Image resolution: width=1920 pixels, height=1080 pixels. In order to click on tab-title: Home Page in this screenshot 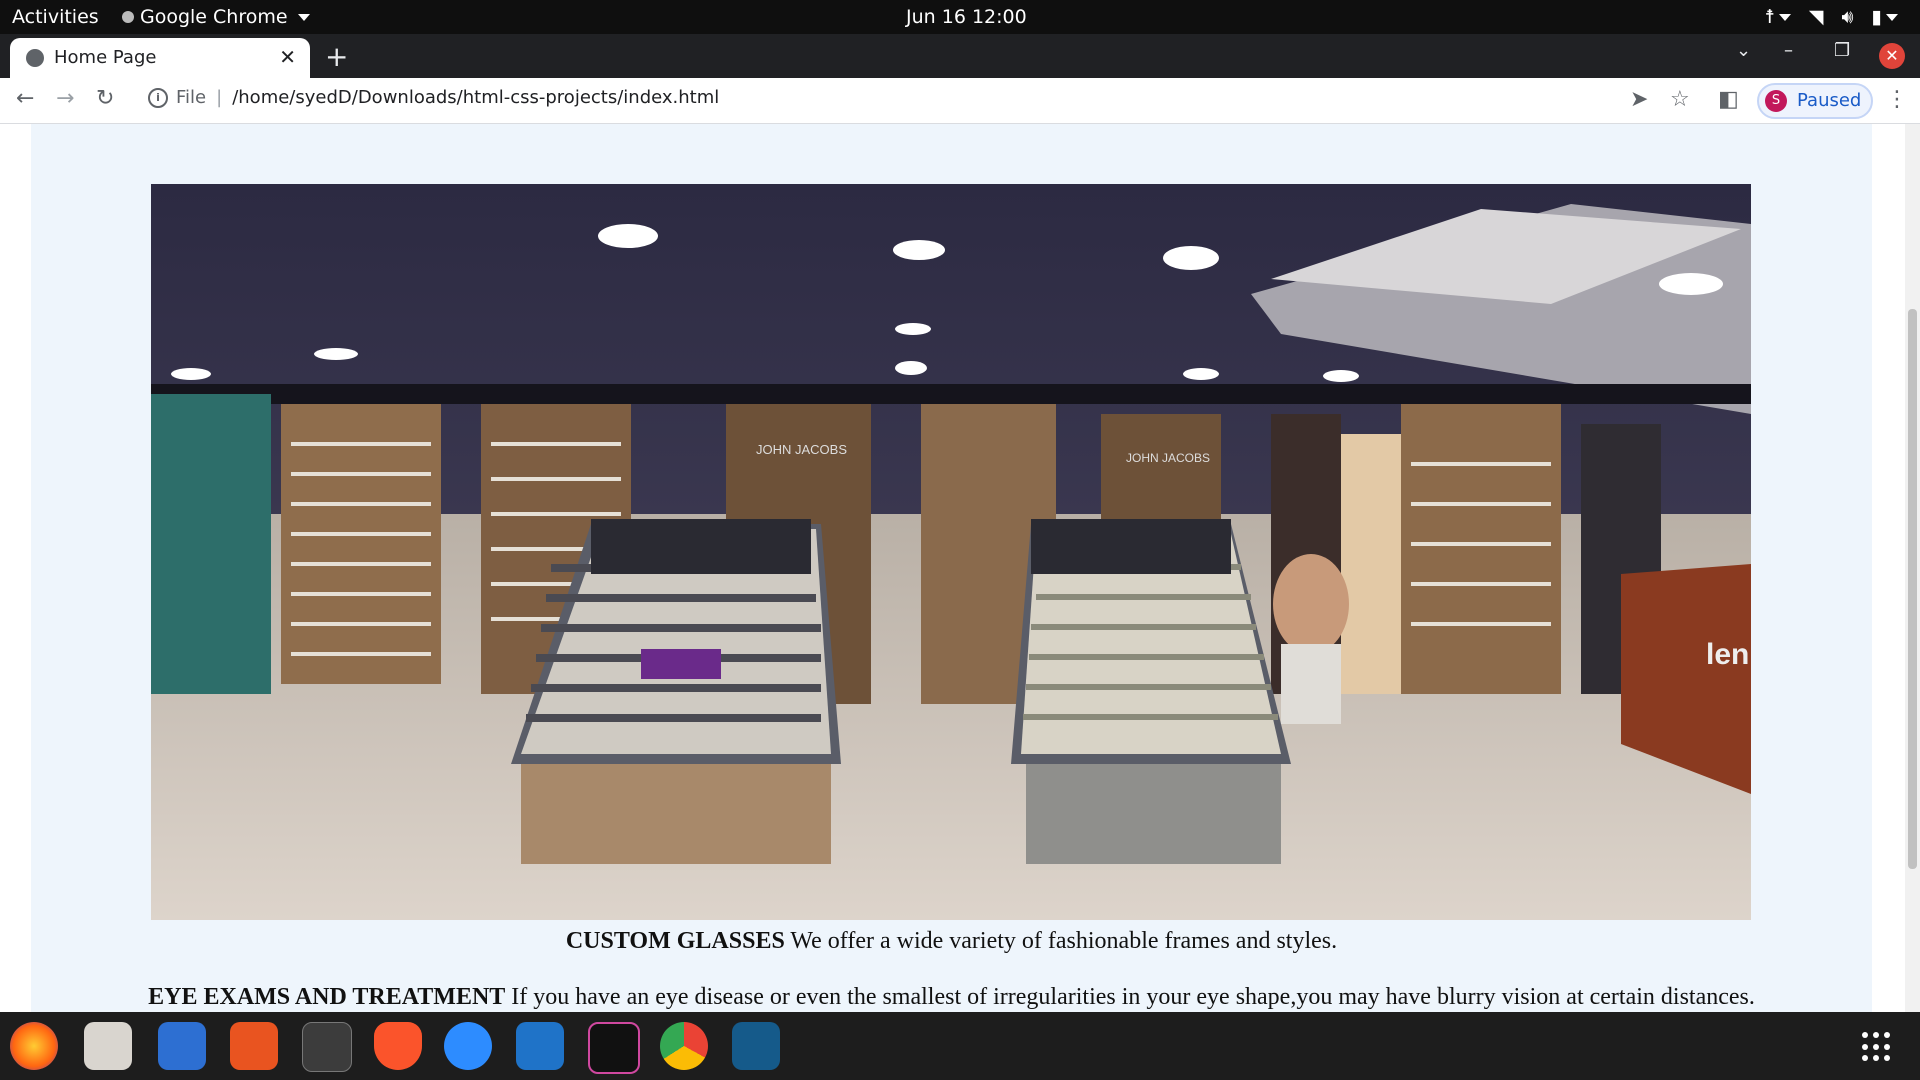, I will do `click(105, 57)`.